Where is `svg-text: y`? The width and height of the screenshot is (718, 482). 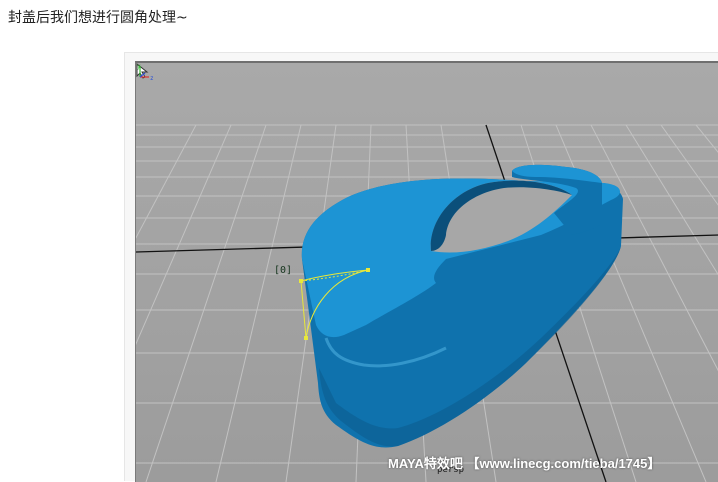
svg-text: y is located at coordinates (139, 66).